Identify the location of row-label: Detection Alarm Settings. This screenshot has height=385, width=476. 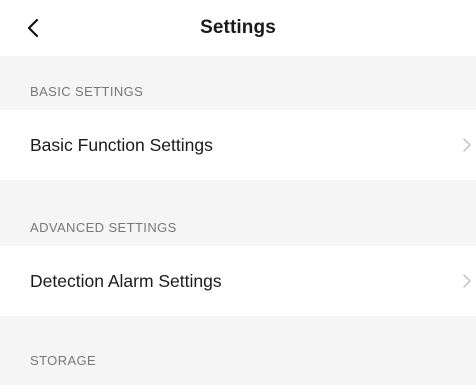
(126, 281).